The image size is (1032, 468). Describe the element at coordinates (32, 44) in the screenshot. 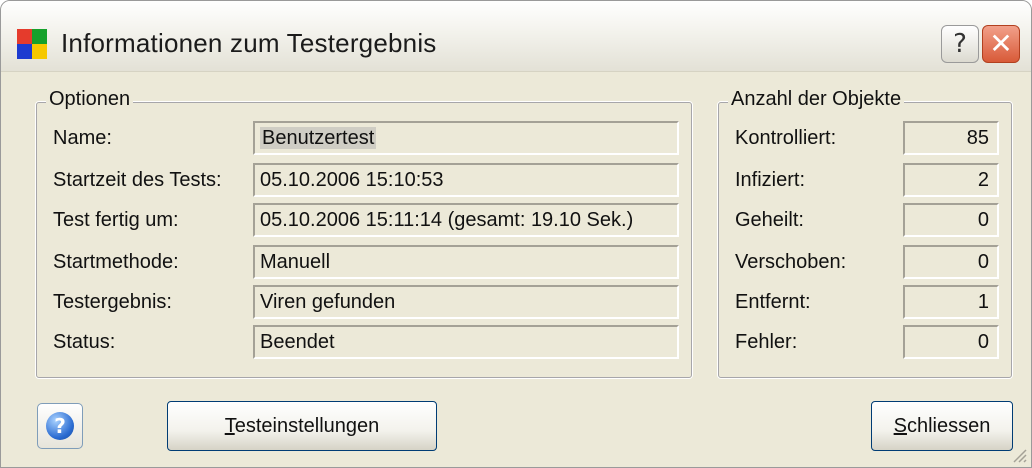

I see `app-icon` at that location.